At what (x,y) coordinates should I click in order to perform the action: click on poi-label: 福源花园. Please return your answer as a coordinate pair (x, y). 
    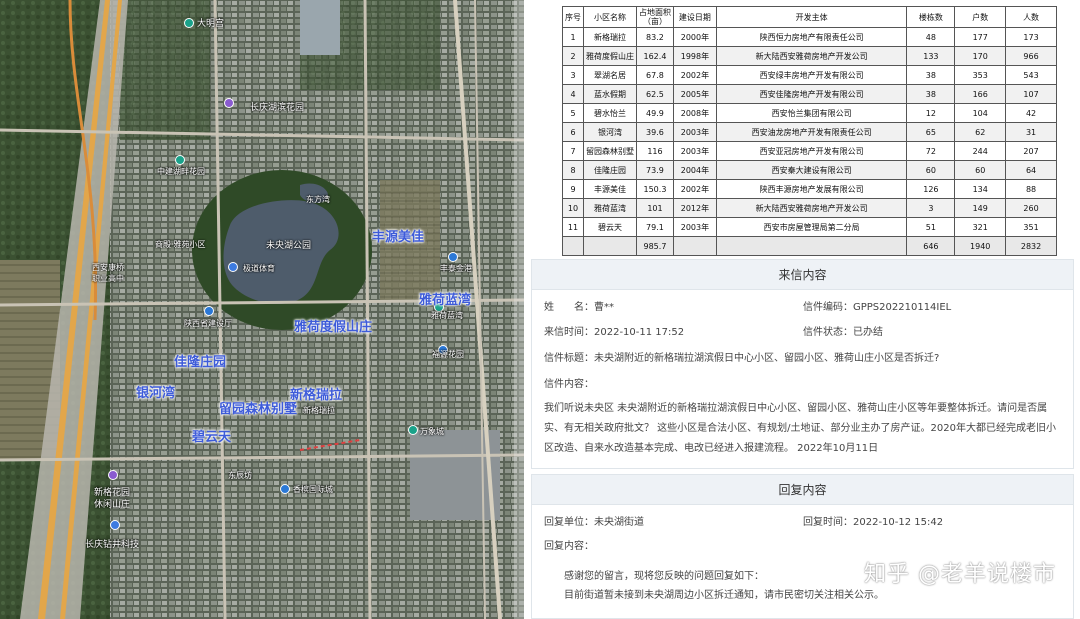
    Looking at the image, I should click on (448, 354).